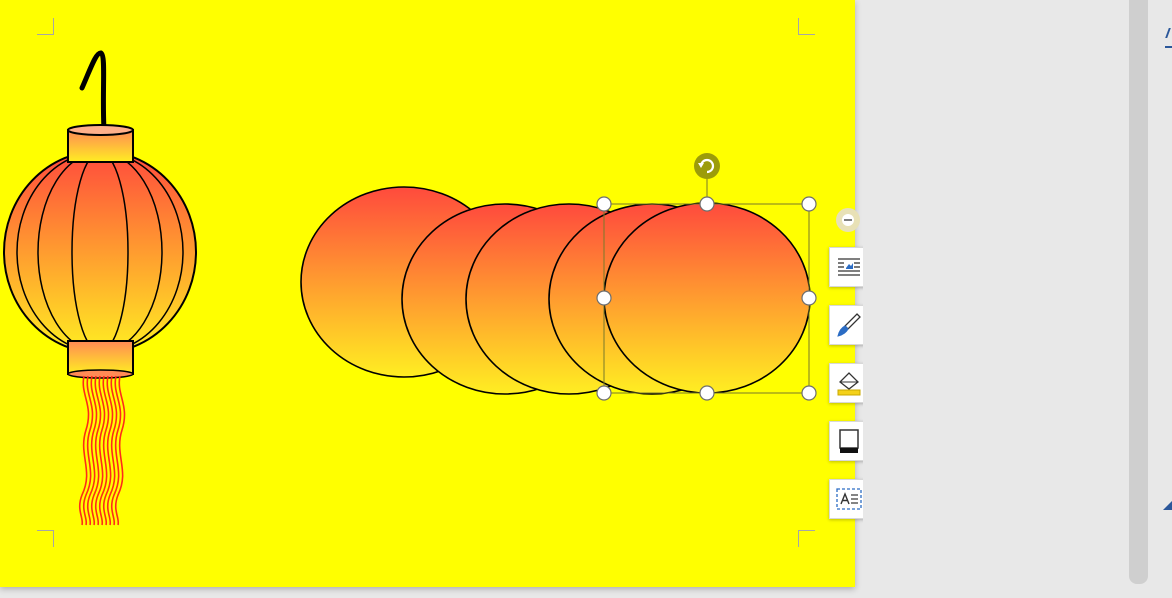 The height and width of the screenshot is (598, 1172). I want to click on text-wrap-icon, so click(849, 267).